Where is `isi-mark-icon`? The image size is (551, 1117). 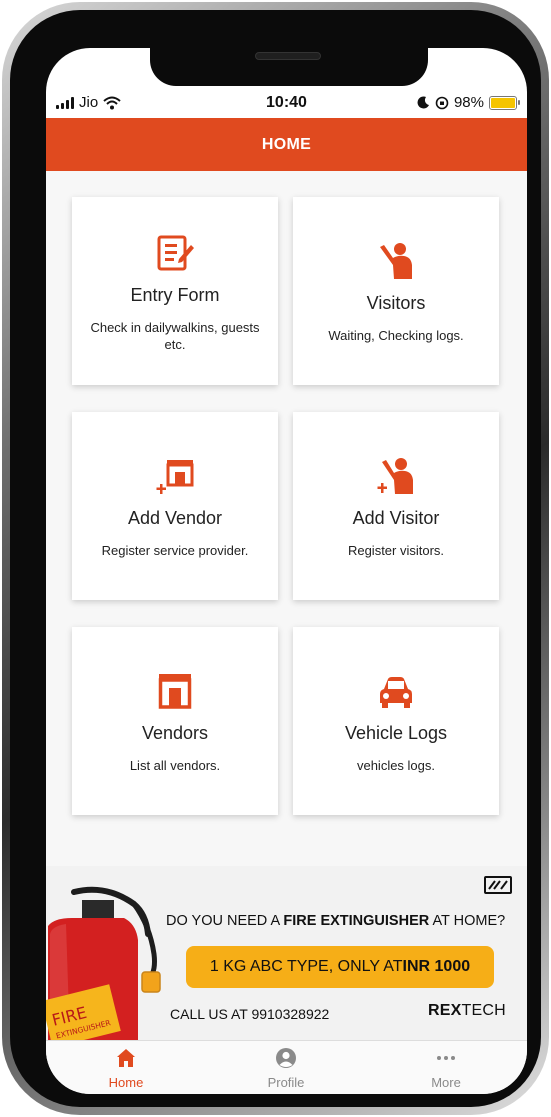
isi-mark-icon is located at coordinates (498, 885).